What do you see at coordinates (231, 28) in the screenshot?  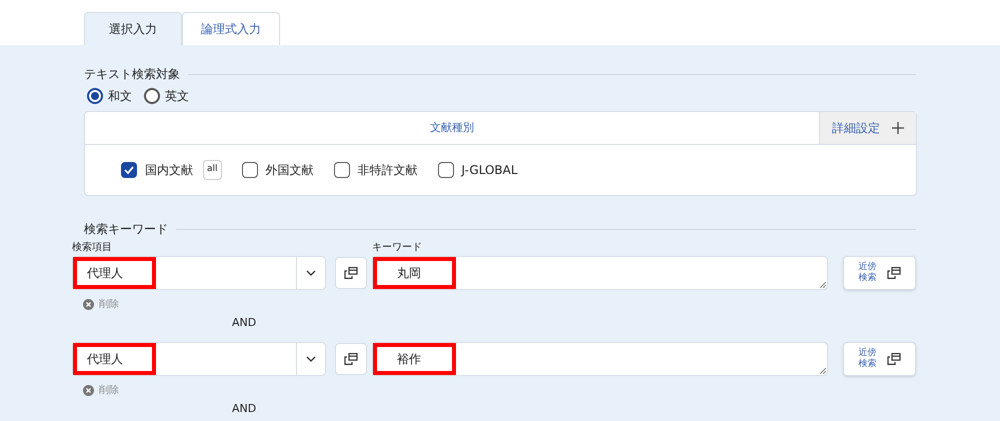 I see `tab: 論理式入力` at bounding box center [231, 28].